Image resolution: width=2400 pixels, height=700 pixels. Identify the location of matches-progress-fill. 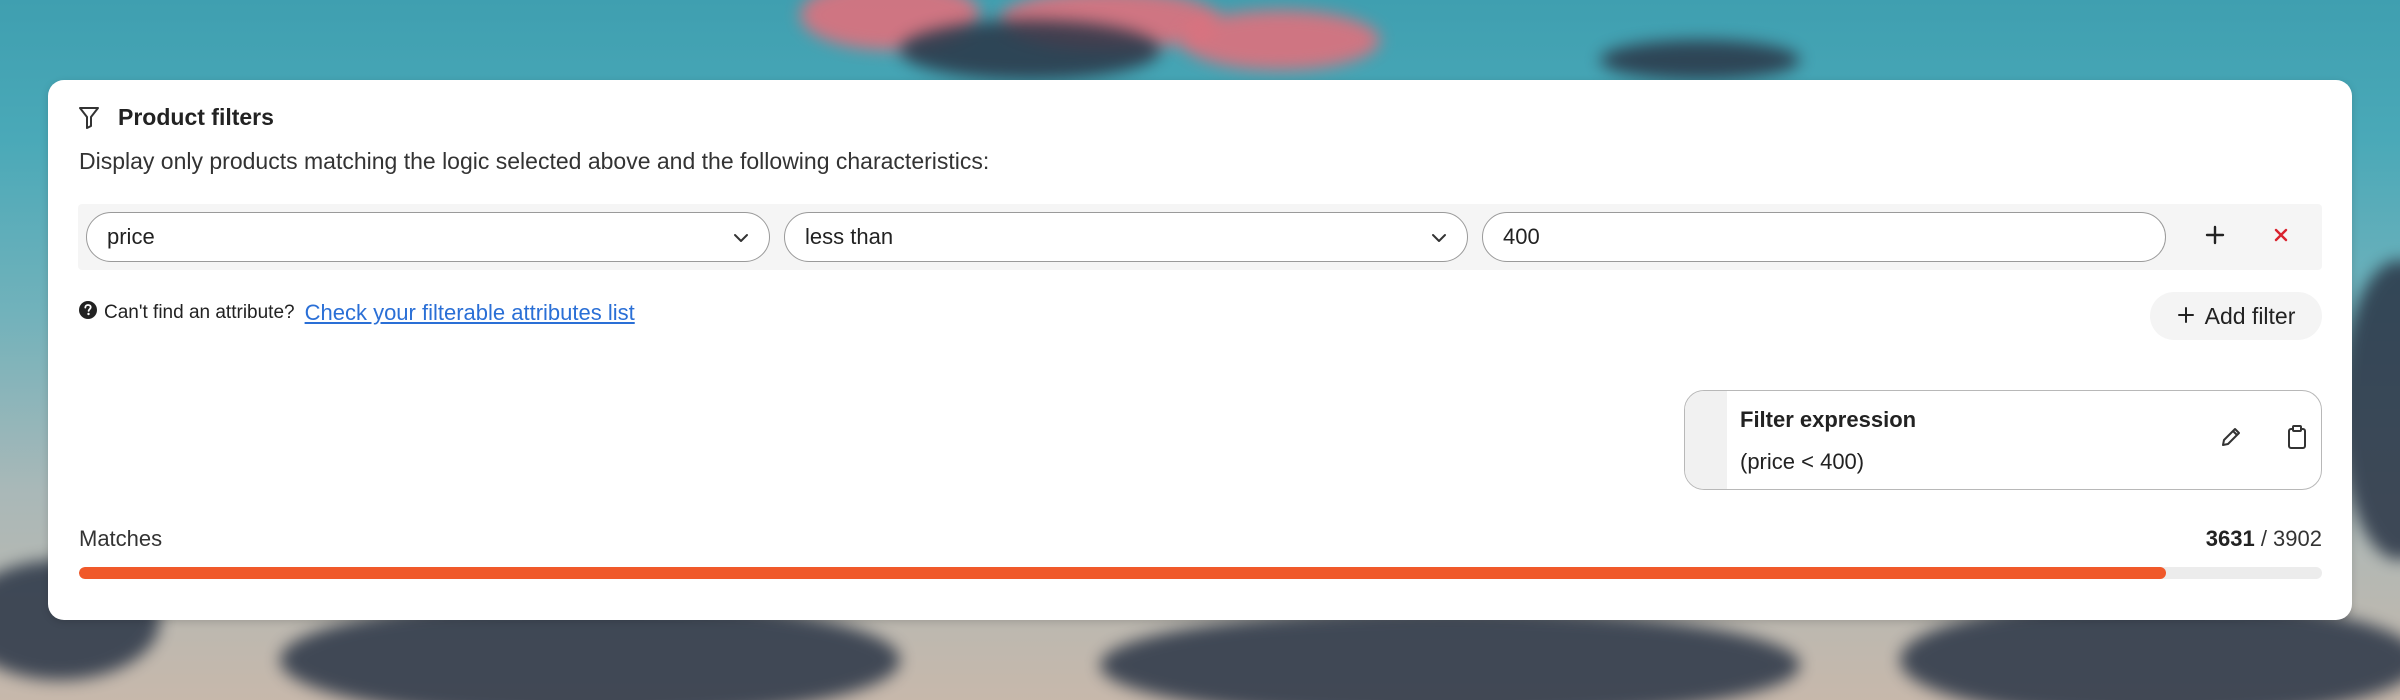
(1123, 573).